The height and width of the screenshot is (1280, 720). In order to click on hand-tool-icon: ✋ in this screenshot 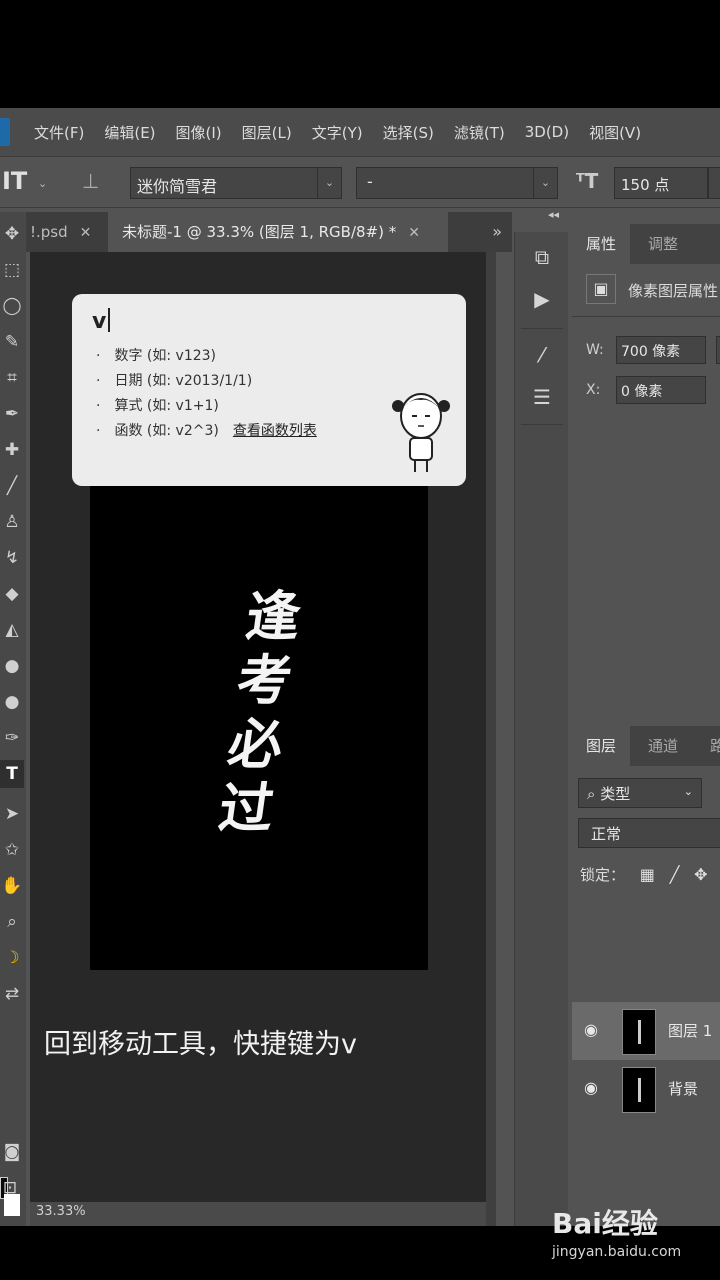, I will do `click(12, 886)`.